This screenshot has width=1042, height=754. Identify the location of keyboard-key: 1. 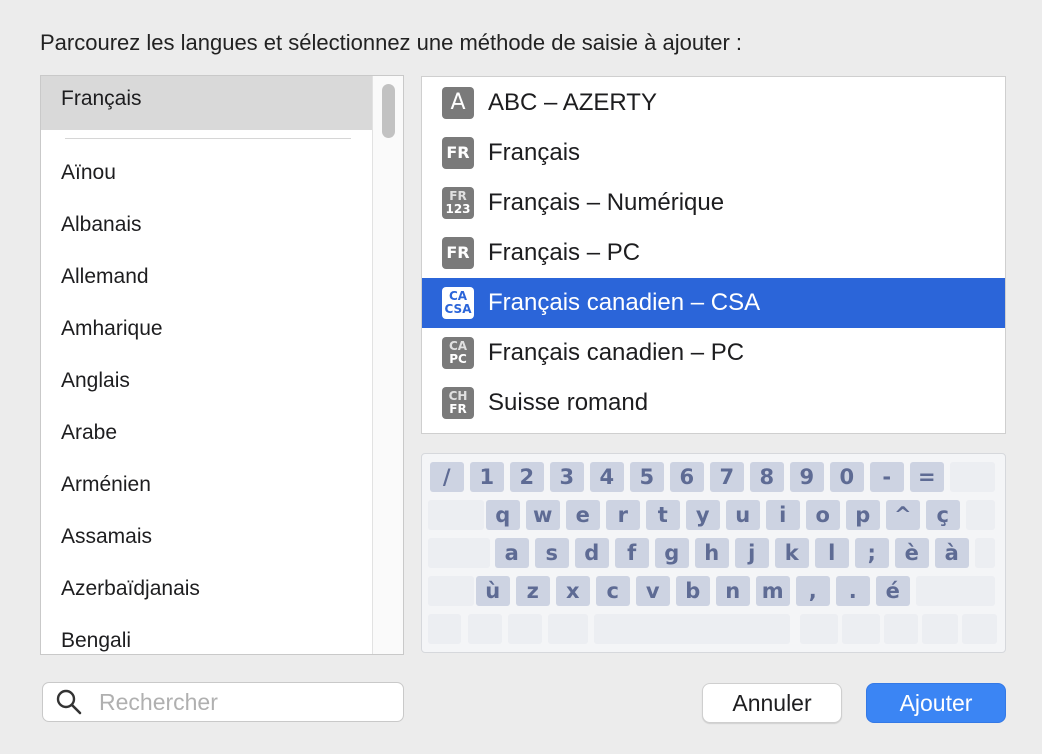
(487, 477).